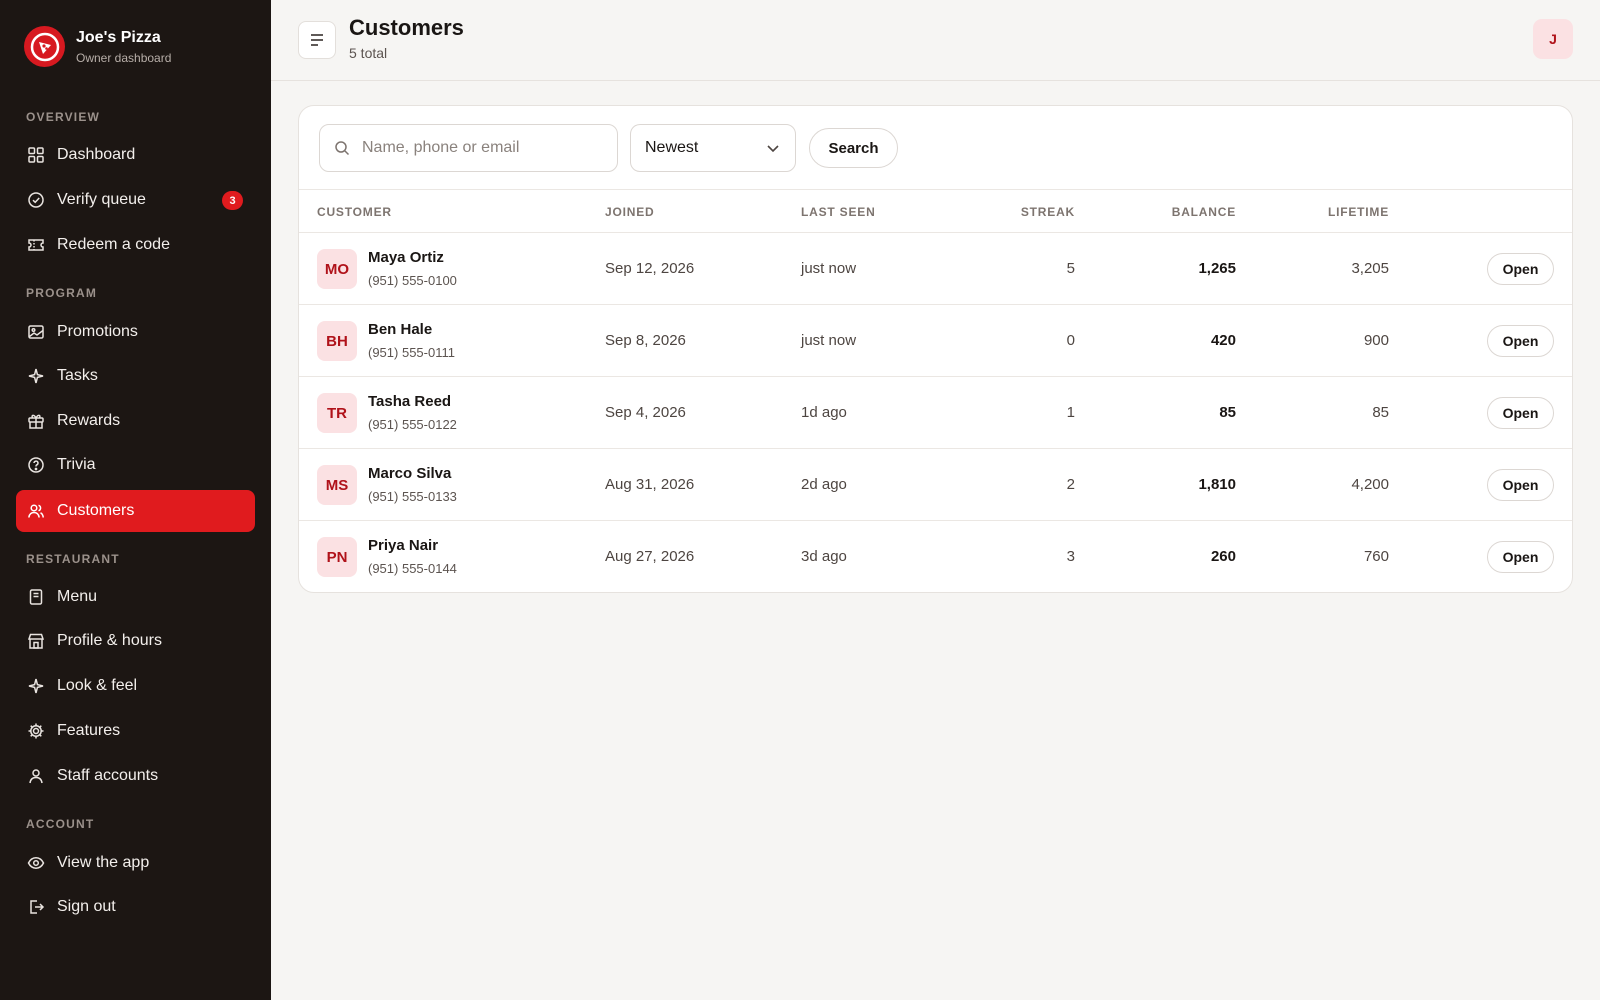 Image resolution: width=1600 pixels, height=1000 pixels. Describe the element at coordinates (135, 245) in the screenshot. I see `sidebar-item-redeem-code: Redeem a code` at that location.